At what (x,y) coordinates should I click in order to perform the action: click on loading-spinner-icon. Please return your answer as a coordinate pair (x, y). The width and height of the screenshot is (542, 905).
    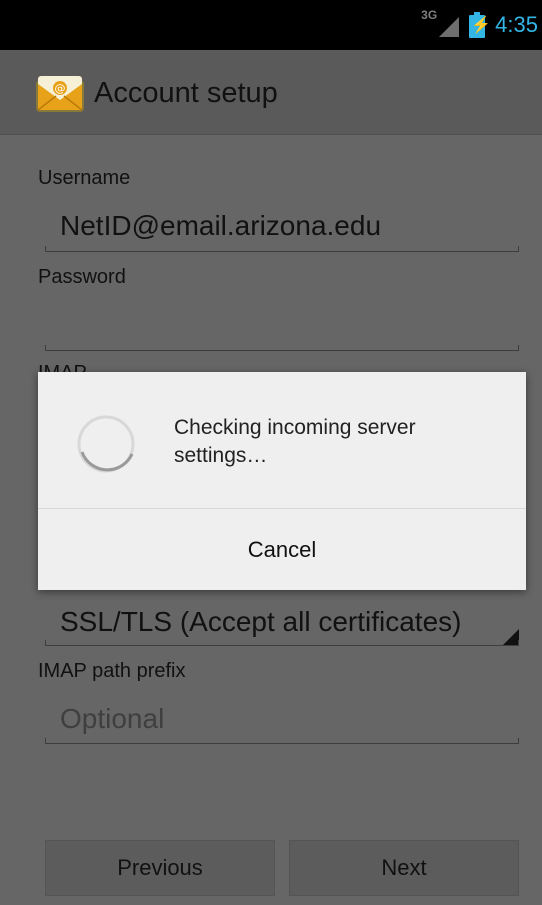
    Looking at the image, I should click on (106, 444).